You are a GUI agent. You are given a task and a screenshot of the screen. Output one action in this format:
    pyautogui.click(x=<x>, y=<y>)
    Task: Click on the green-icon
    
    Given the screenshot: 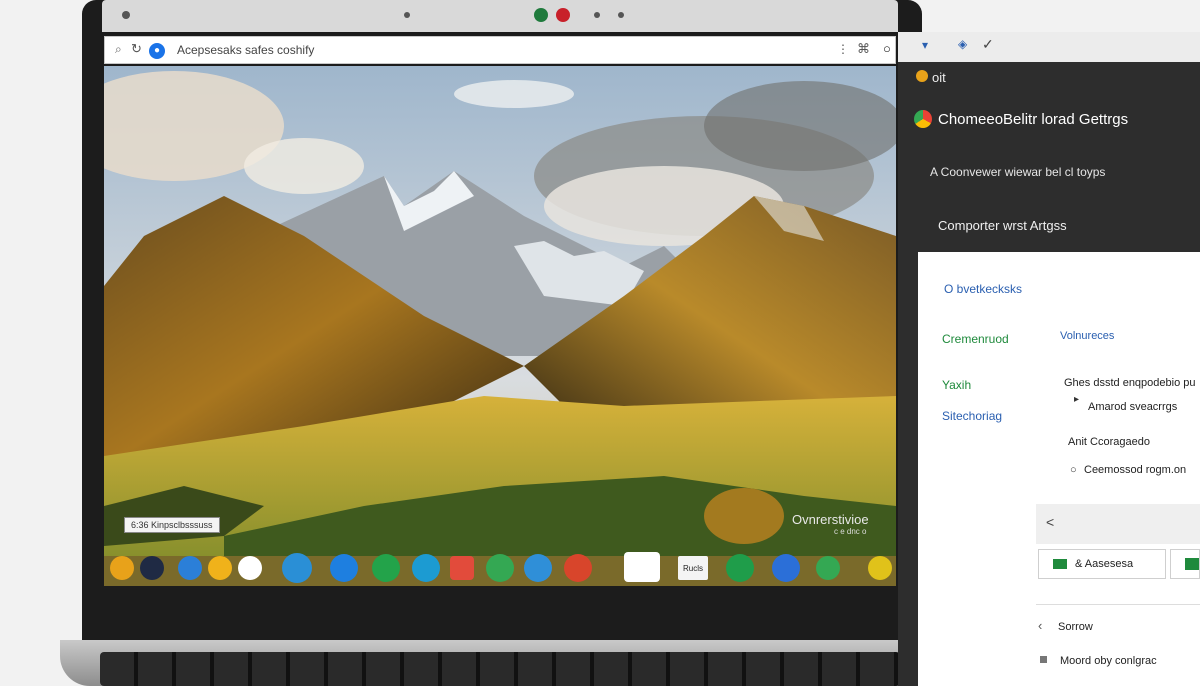 What is the action you would take?
    pyautogui.click(x=1192, y=564)
    